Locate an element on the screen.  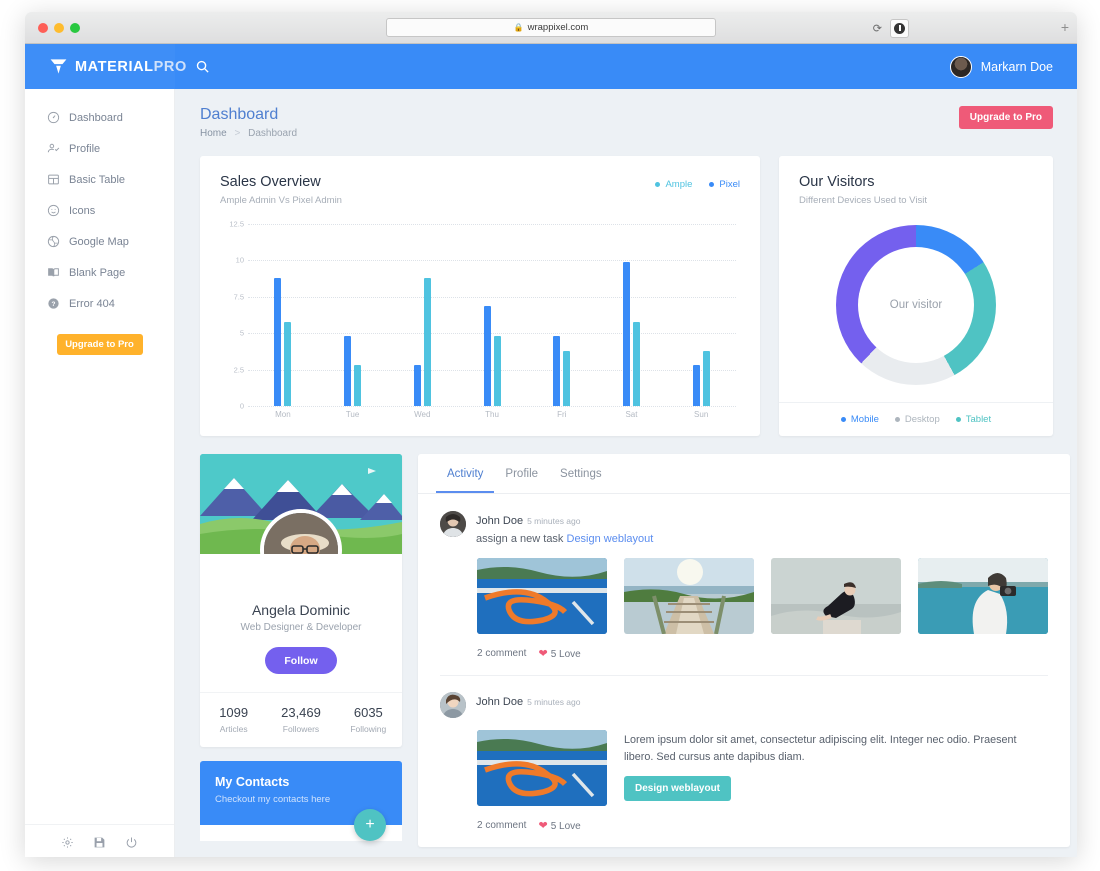
breadcrumb: Home > Dashboard is located at coordinates (248, 133).